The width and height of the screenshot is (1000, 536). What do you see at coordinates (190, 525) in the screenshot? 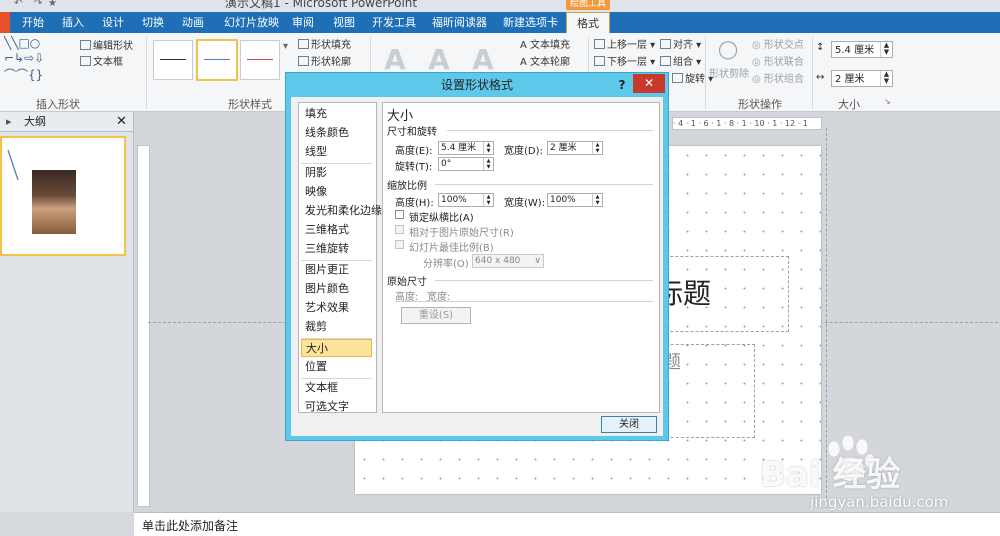
I see `notes-placeholder: 单击此处添加备注` at bounding box center [190, 525].